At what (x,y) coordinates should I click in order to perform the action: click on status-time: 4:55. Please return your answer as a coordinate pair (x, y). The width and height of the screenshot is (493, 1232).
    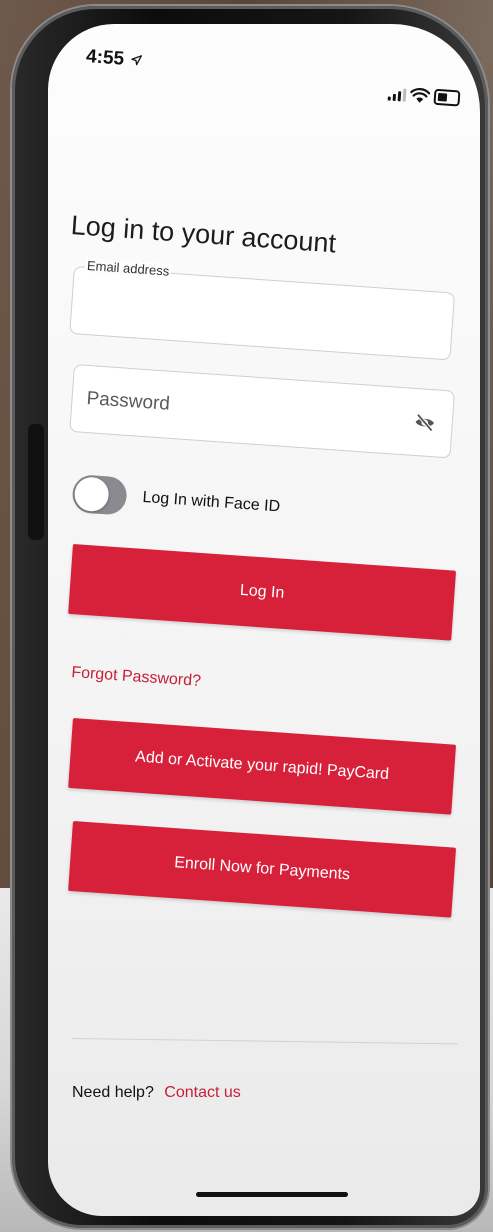
    Looking at the image, I should click on (114, 59).